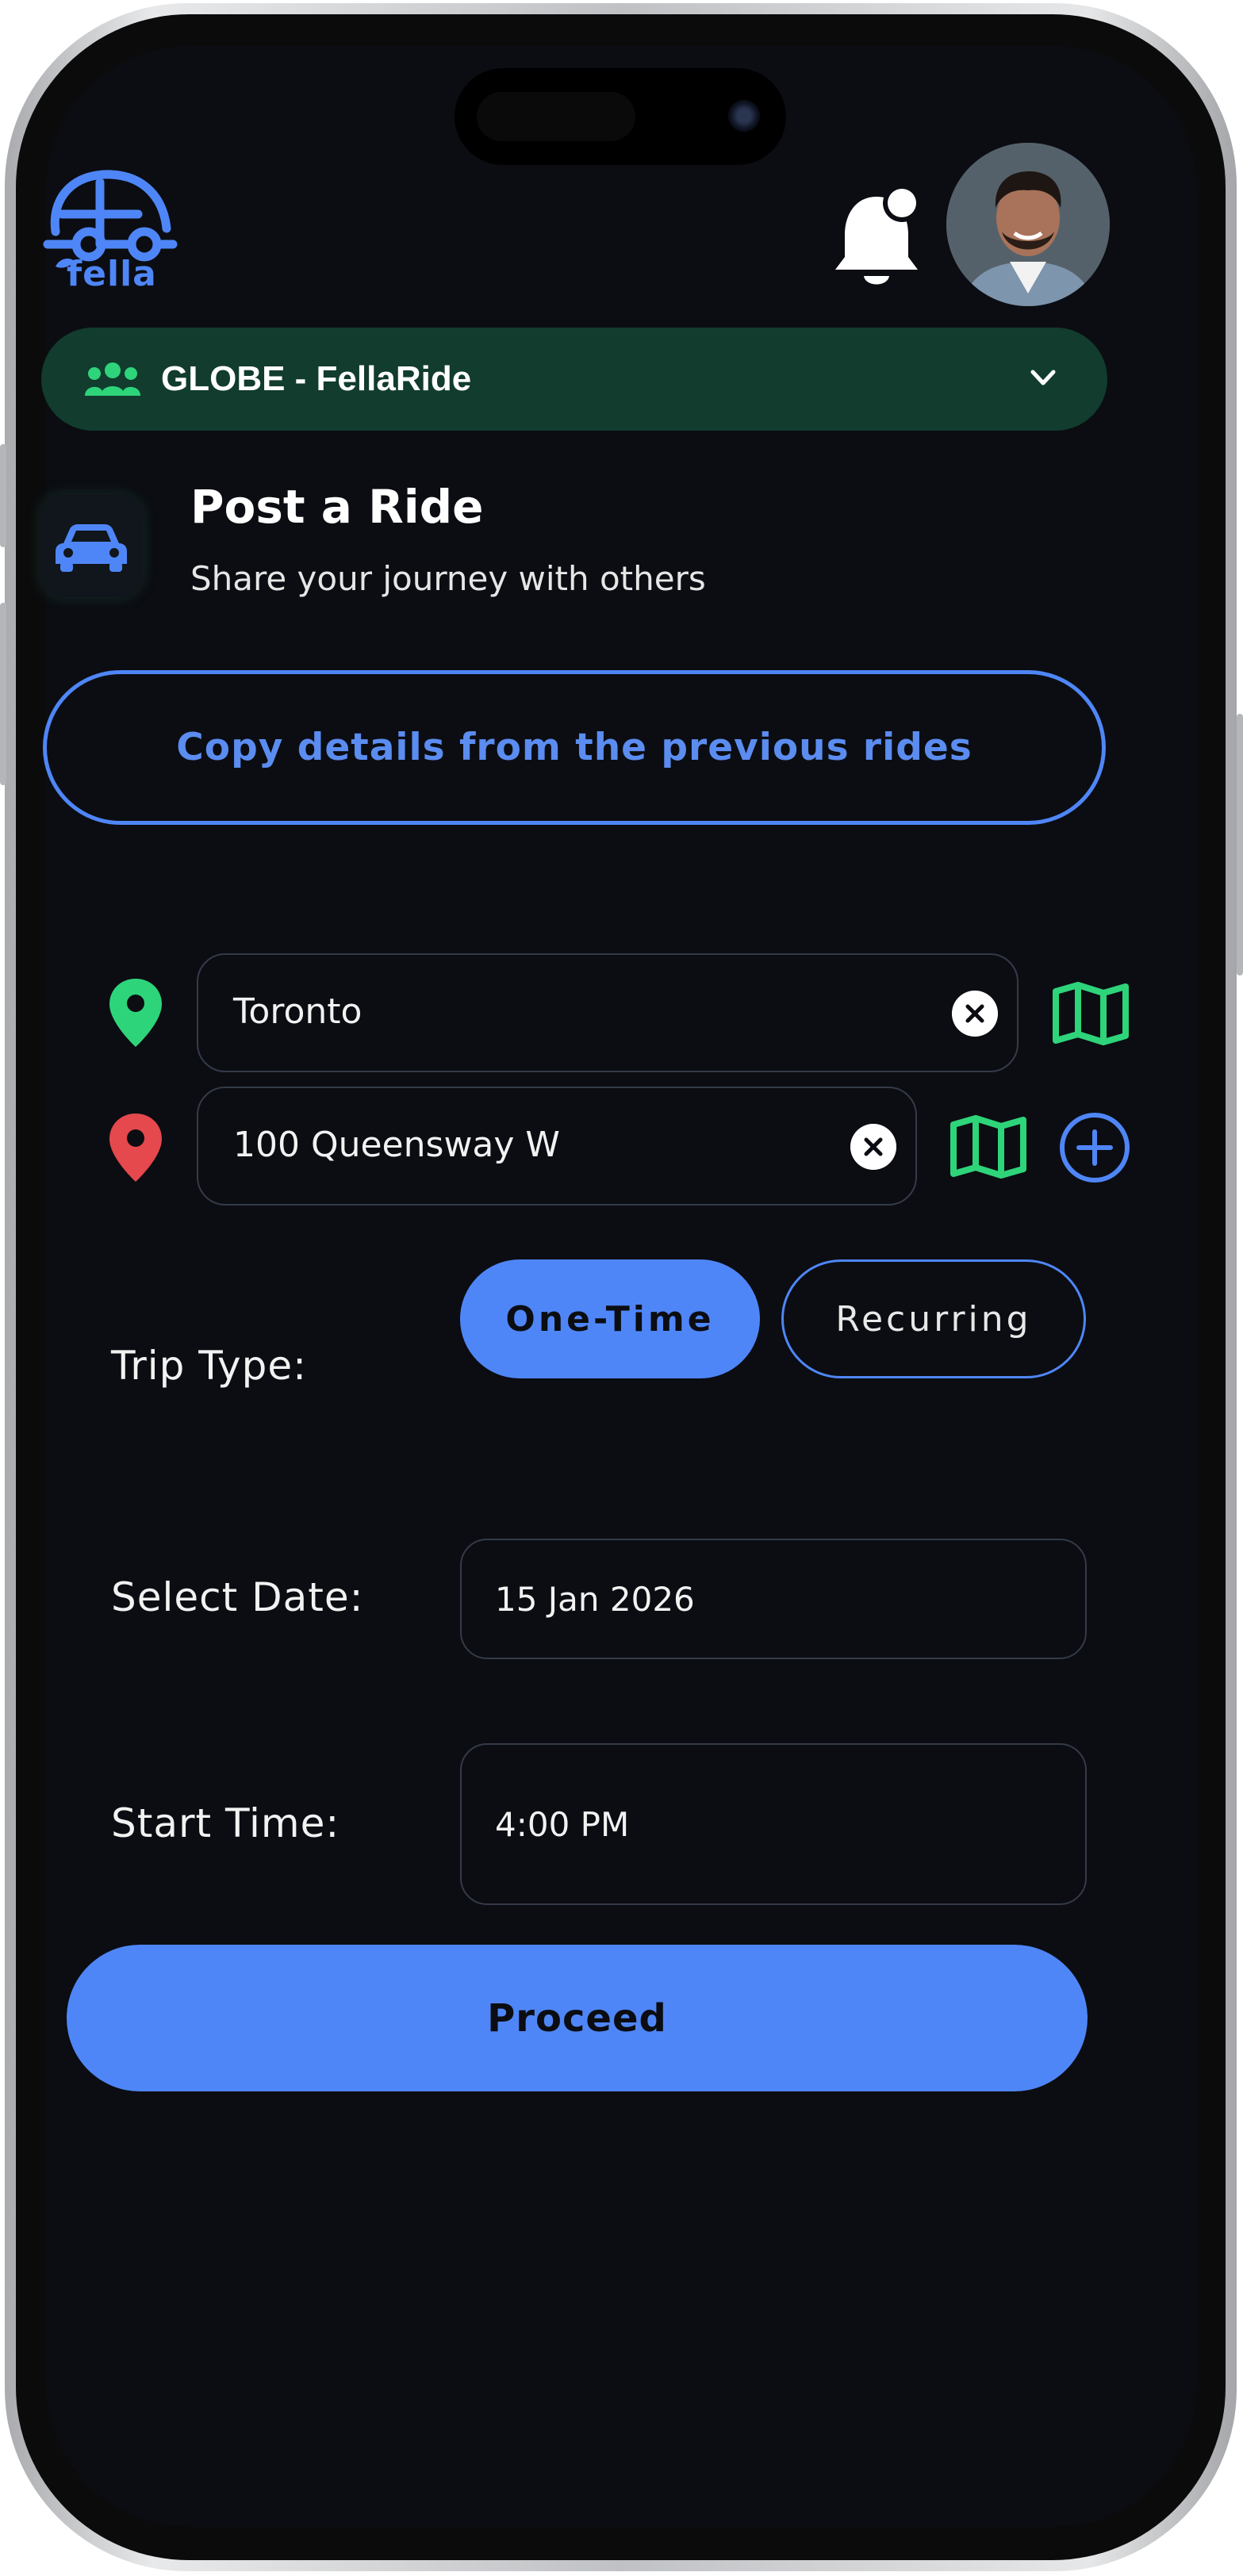 The image size is (1243, 2576). Describe the element at coordinates (975, 1014) in the screenshot. I see `clear-origin-icon` at that location.